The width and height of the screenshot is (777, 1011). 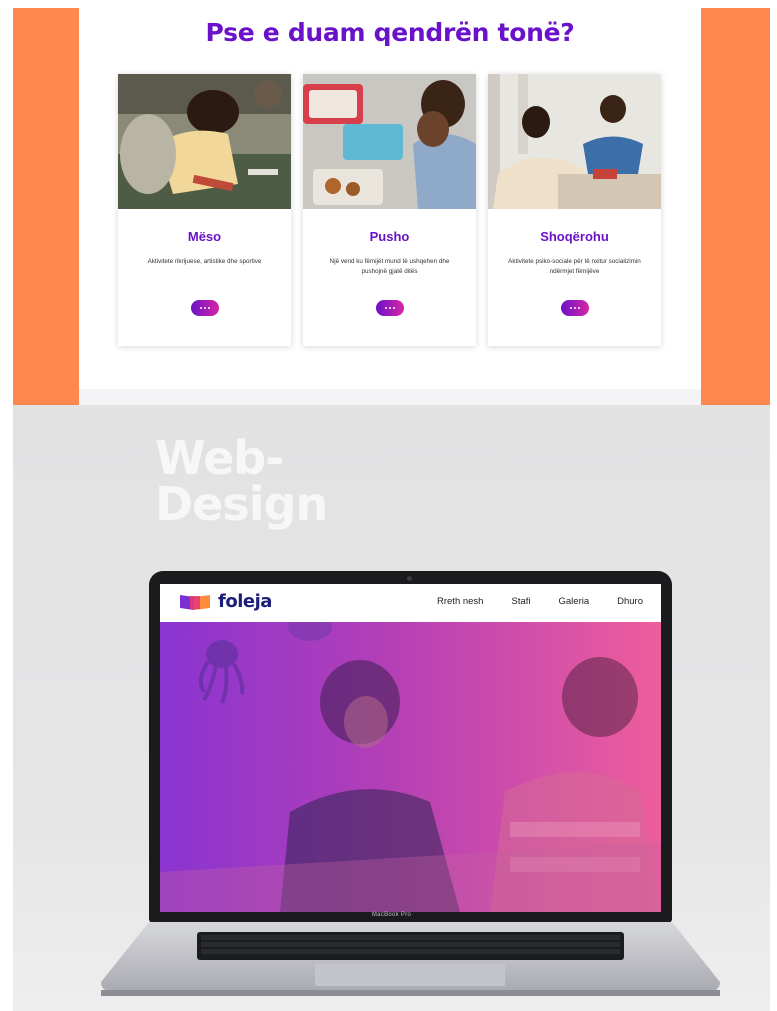 What do you see at coordinates (221, 672) in the screenshot?
I see `octopus-icon` at bounding box center [221, 672].